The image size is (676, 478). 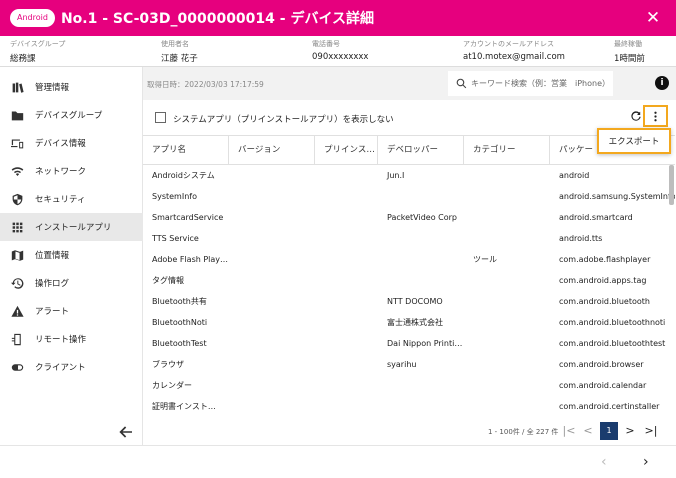 I want to click on shield-icon, so click(x=17, y=199).